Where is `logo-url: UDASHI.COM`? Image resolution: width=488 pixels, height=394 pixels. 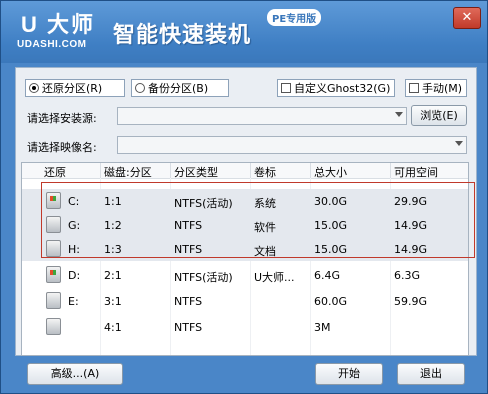 logo-url: UDASHI.COM is located at coordinates (52, 44).